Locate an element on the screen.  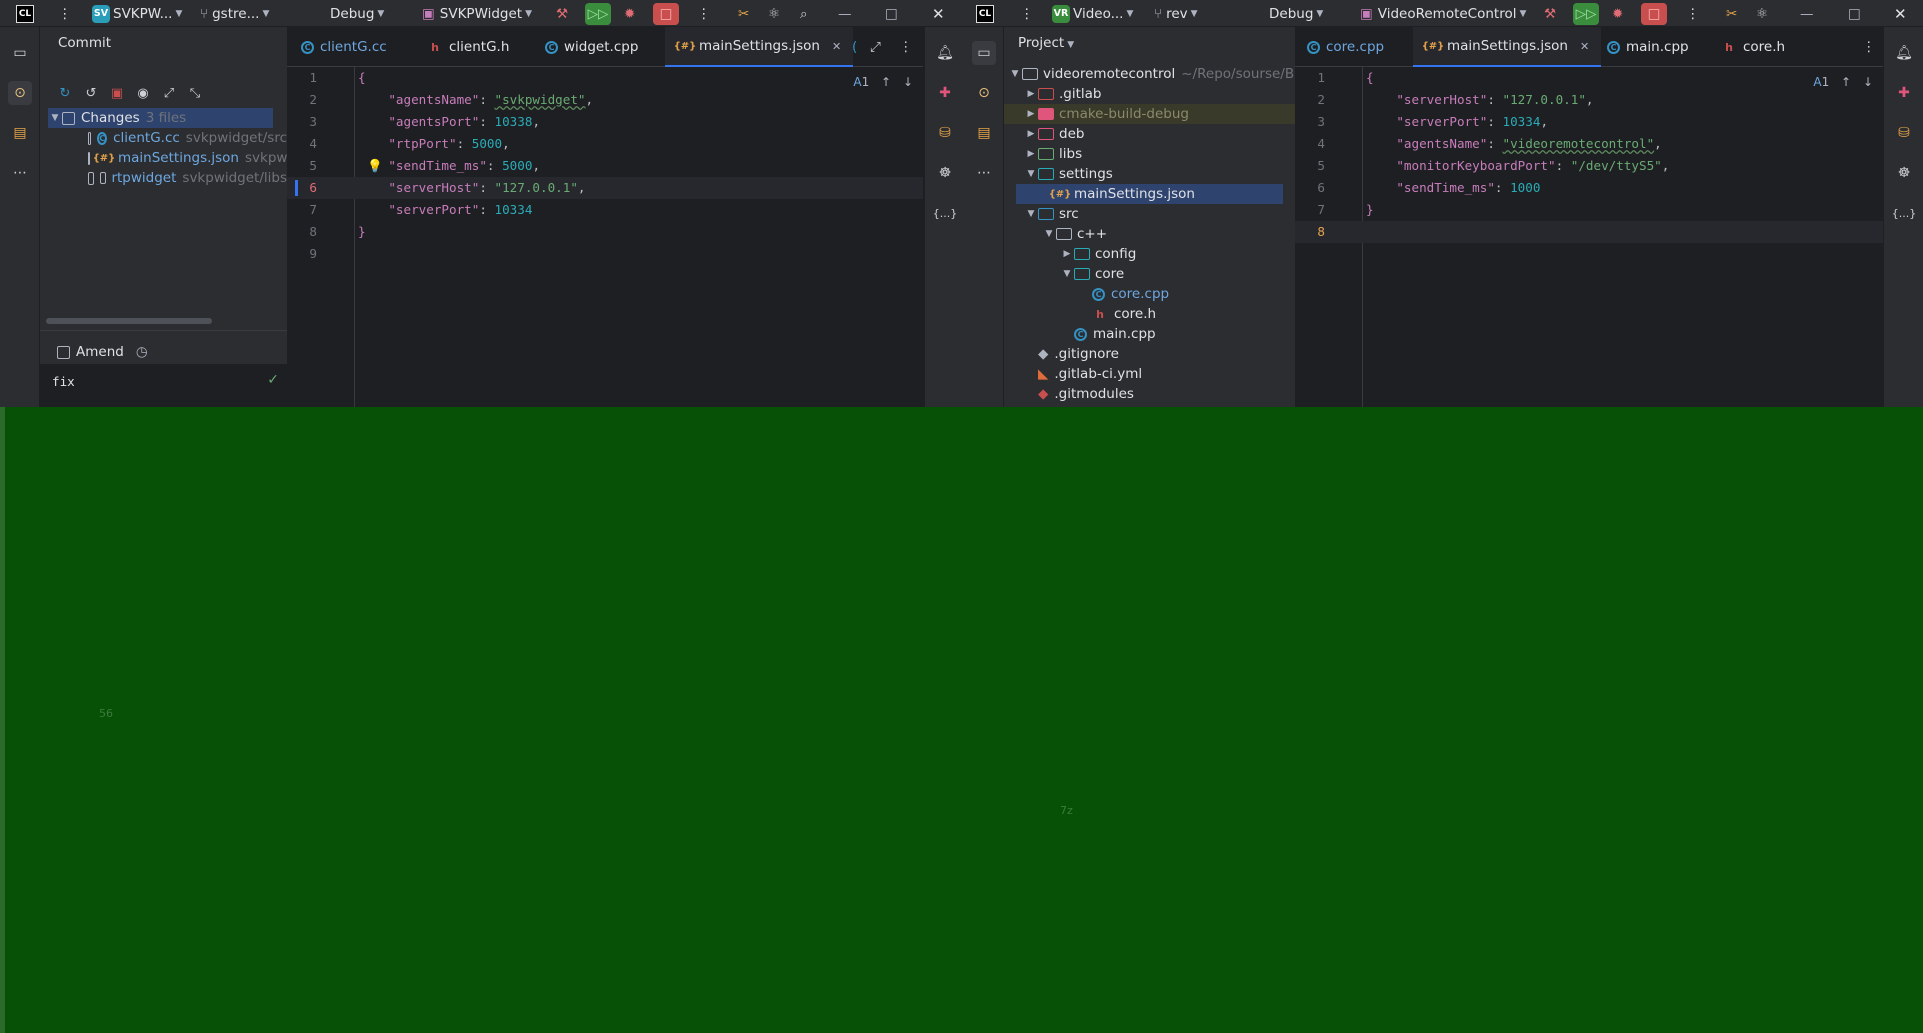
tree-root: ▼ videoremotecontrol ~/Repo/sourse/B is located at coordinates (1151, 74).